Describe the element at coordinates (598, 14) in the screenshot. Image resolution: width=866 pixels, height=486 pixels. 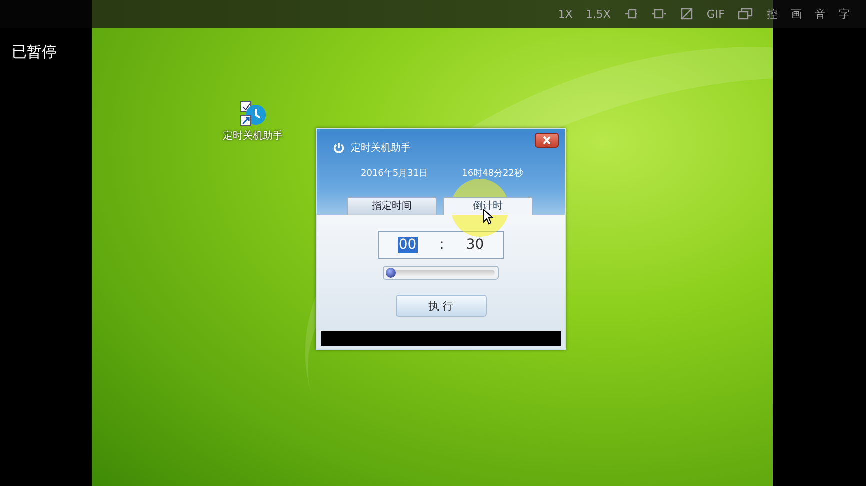
I see `toolbar-item: 1.5X` at that location.